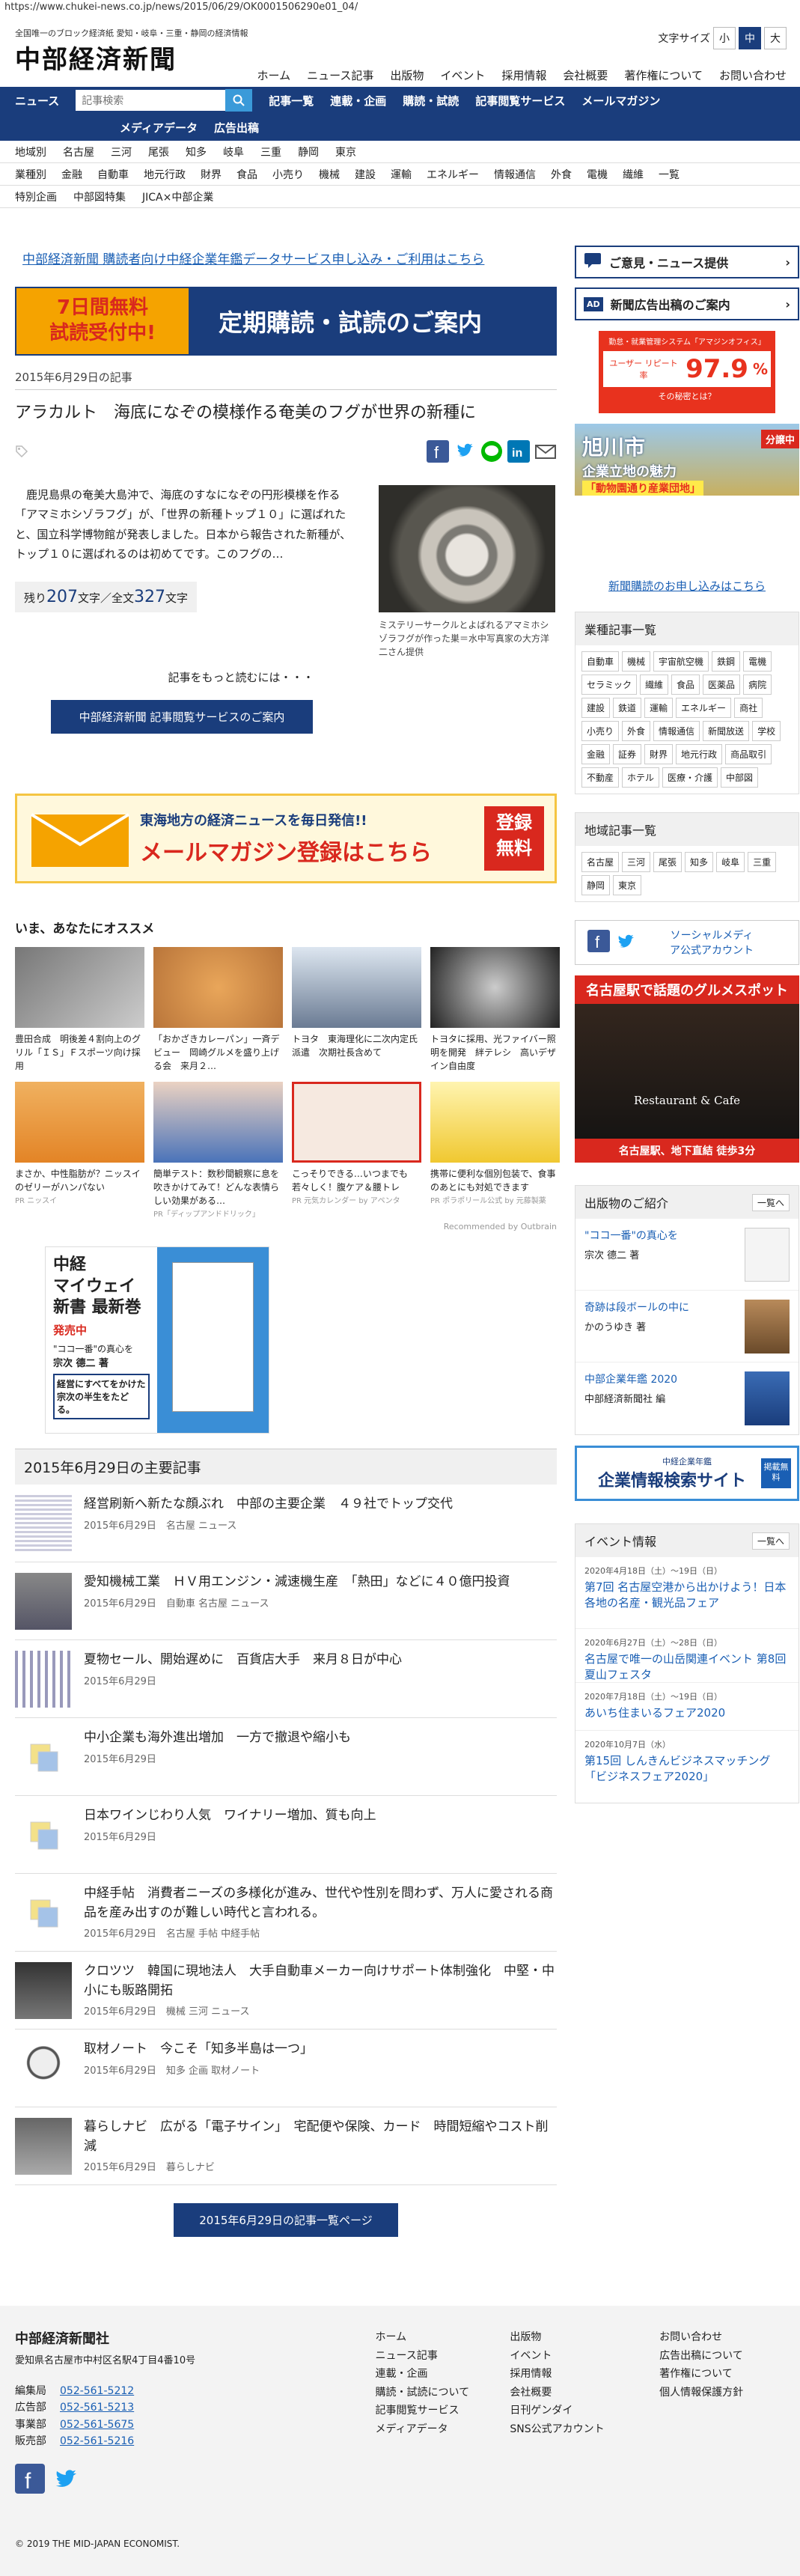 This screenshot has width=800, height=2576. What do you see at coordinates (600, 777) in the screenshot?
I see `industry-tag: 不動産` at bounding box center [600, 777].